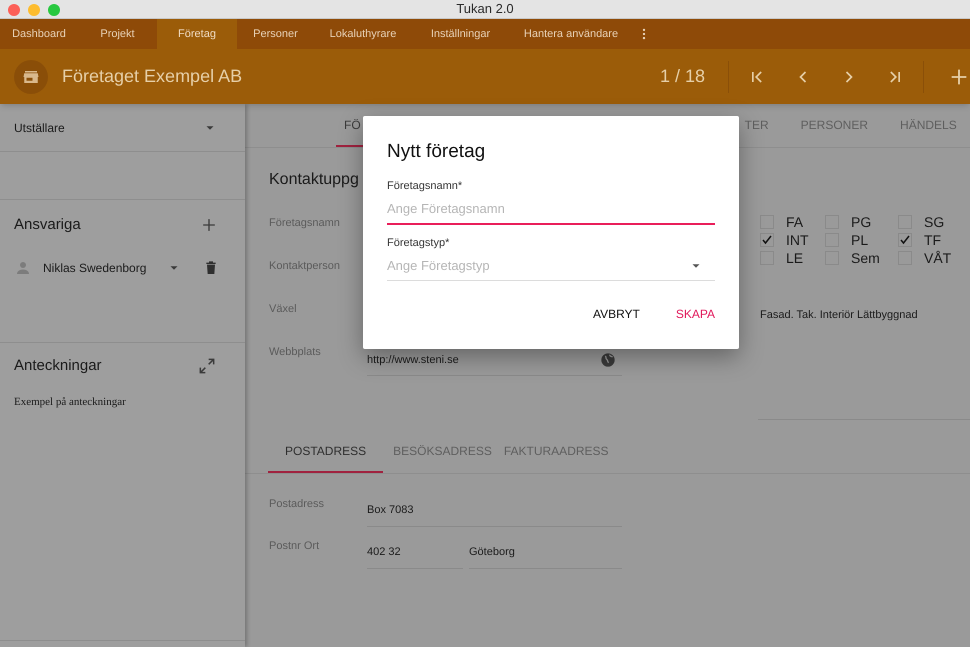  Describe the element at coordinates (797, 240) in the screenshot. I see `checkbox-label: INT` at that location.